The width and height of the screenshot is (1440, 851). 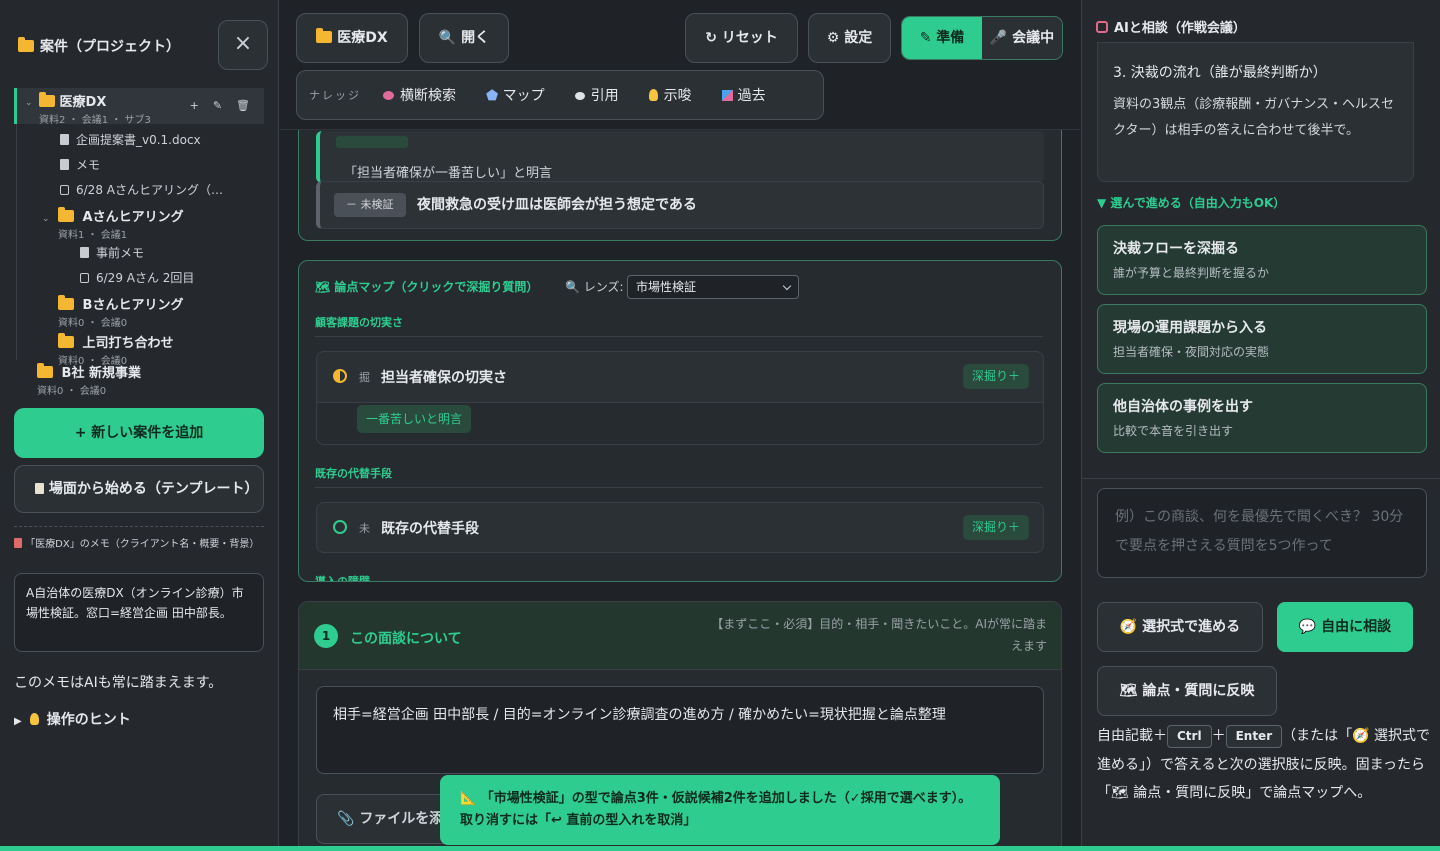 What do you see at coordinates (72, 719) in the screenshot?
I see `hint-toggle: ▶ 操作のヒント` at bounding box center [72, 719].